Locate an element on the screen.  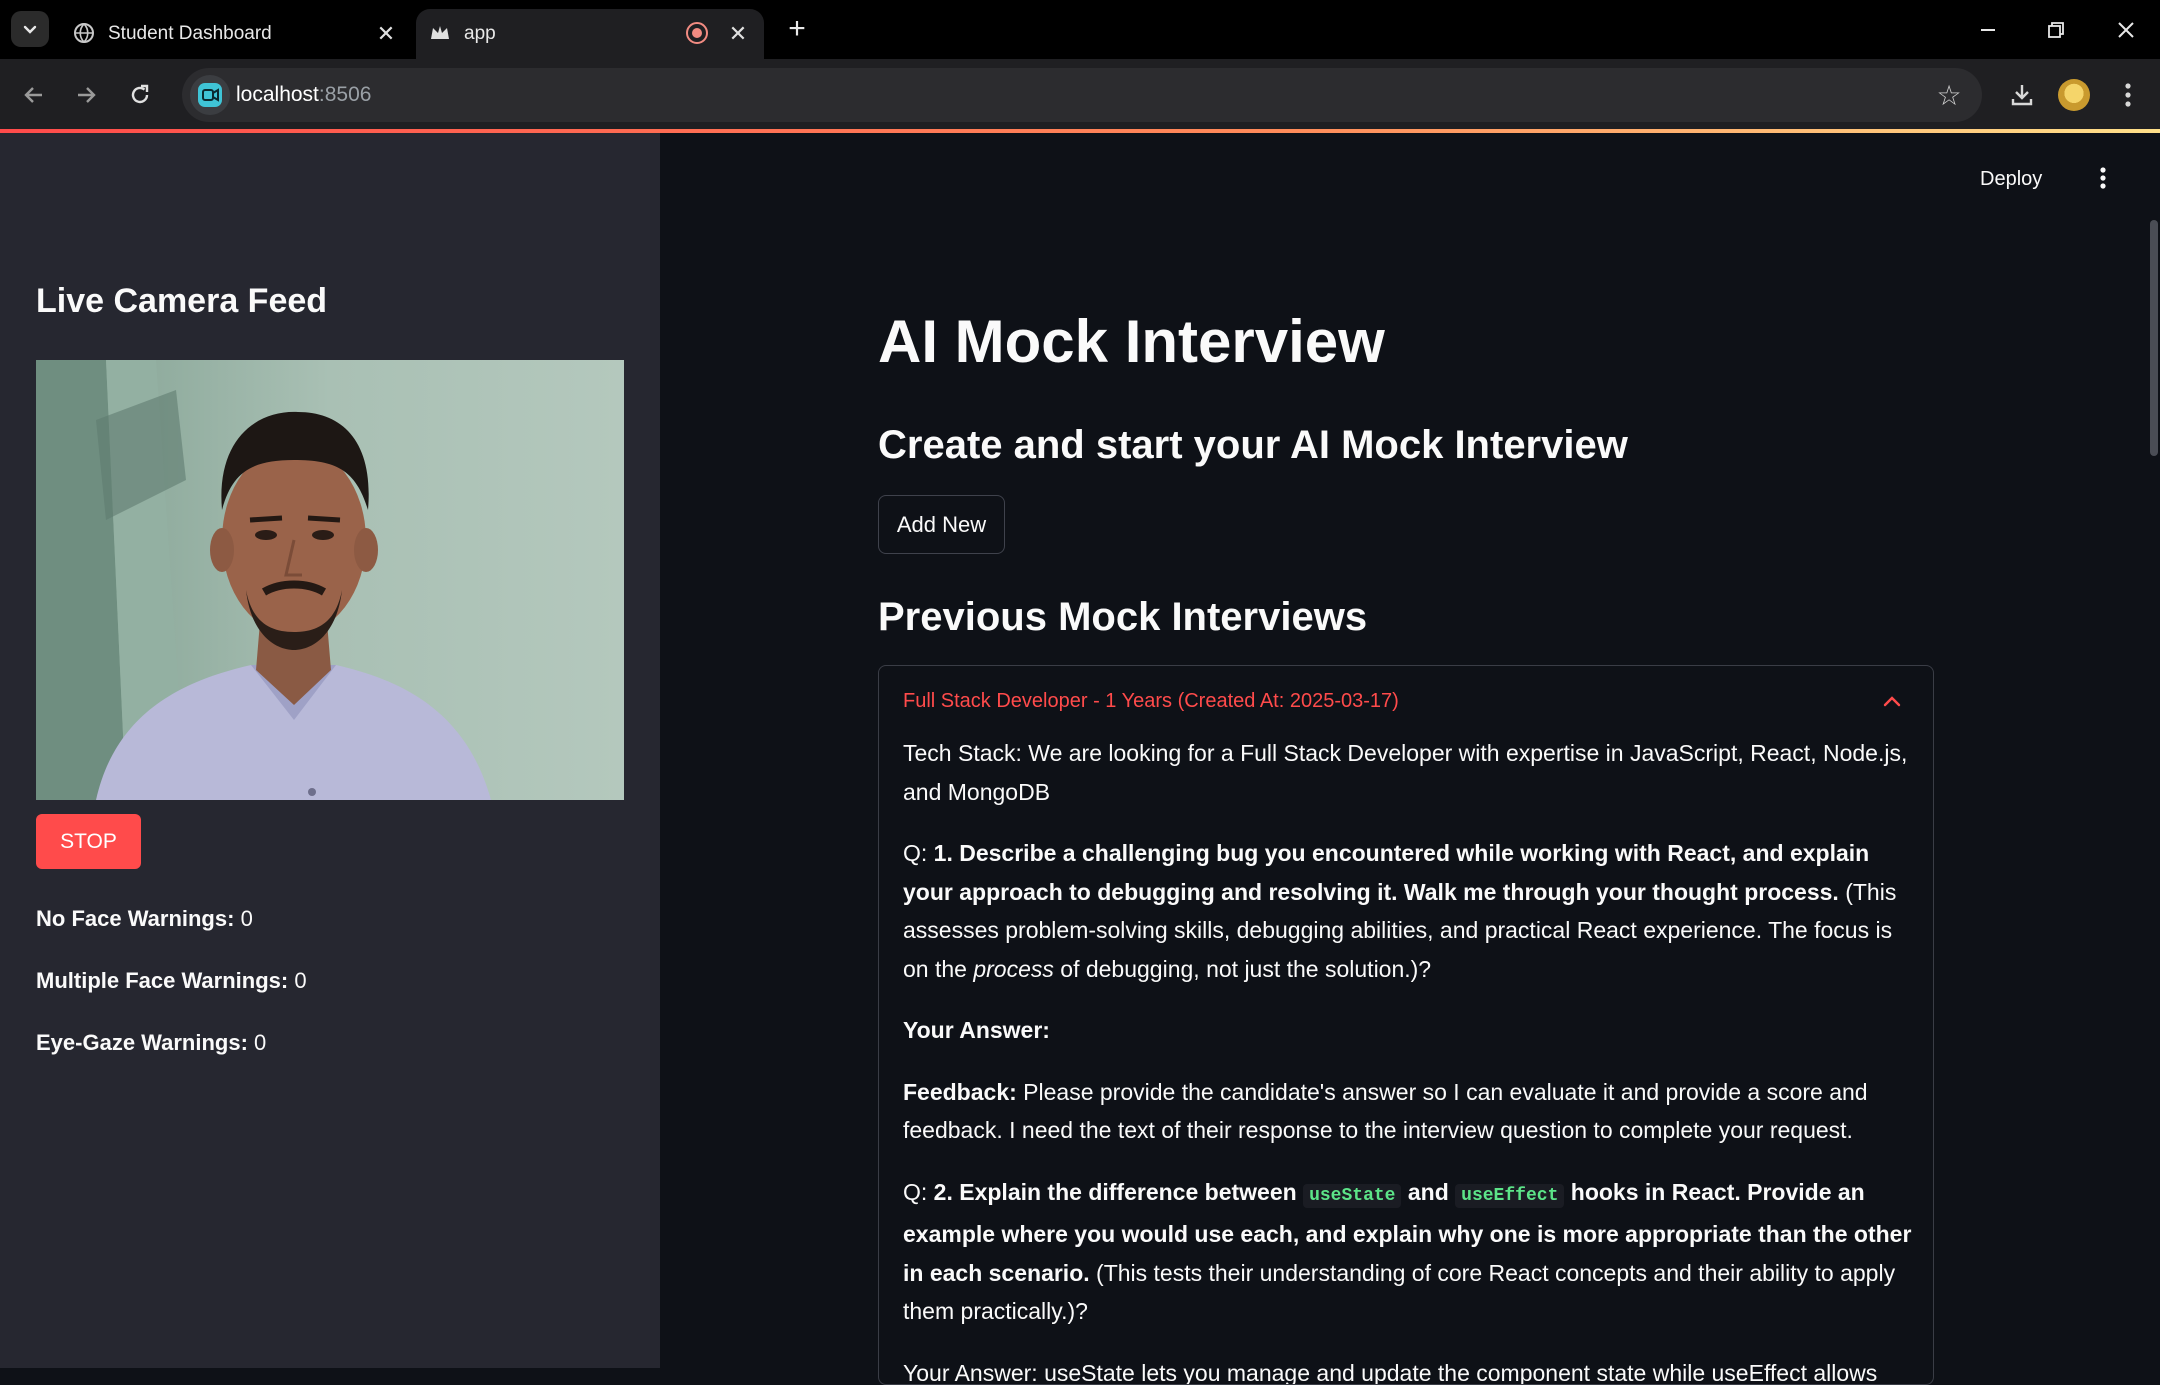
tab-title: app is located at coordinates (480, 34).